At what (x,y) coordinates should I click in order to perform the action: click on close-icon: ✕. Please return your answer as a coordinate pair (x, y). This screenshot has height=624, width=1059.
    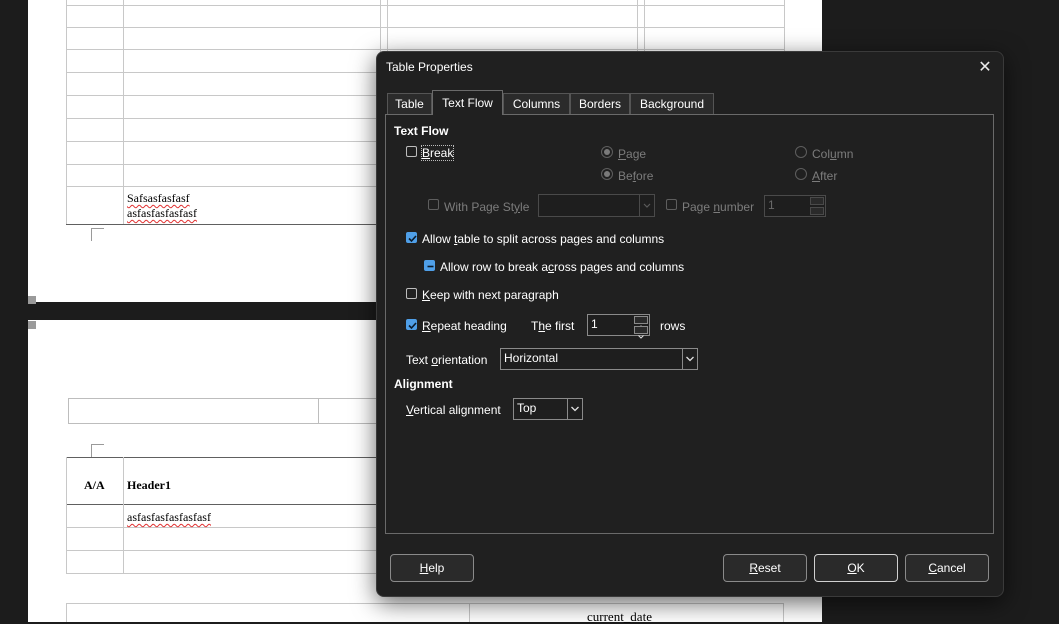
    Looking at the image, I should click on (985, 68).